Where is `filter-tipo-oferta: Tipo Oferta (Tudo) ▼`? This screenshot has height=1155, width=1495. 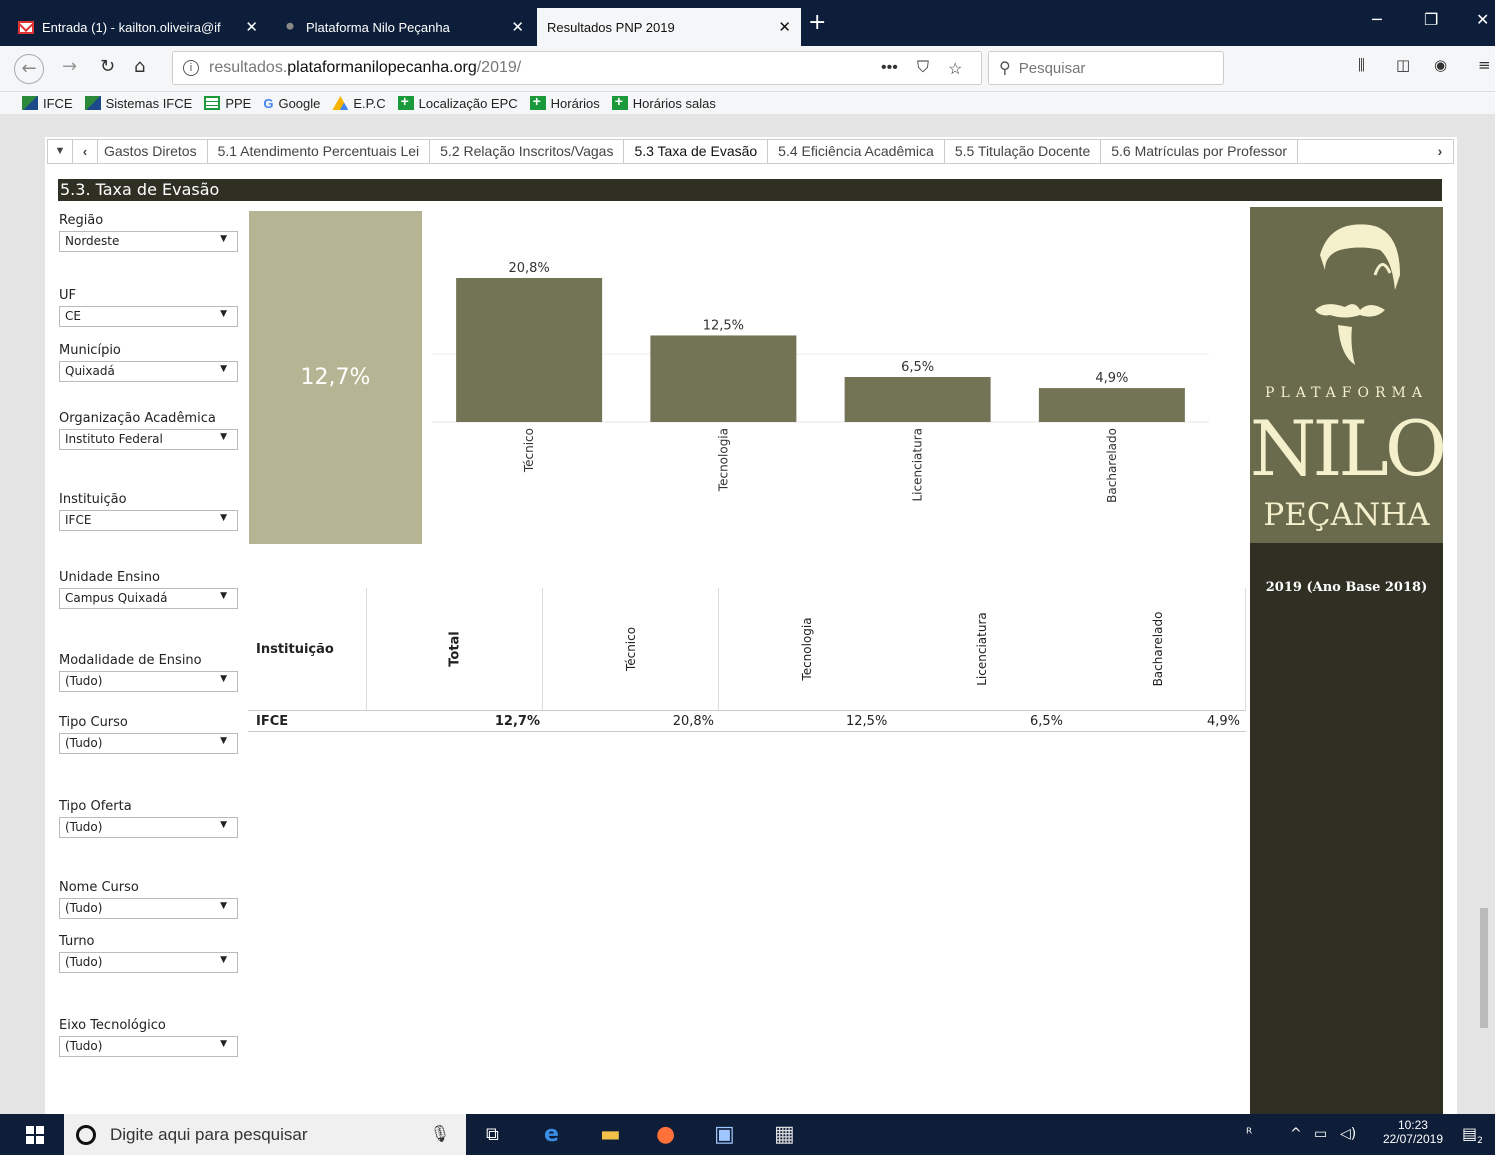 filter-tipo-oferta: Tipo Oferta (Tudo) ▼ is located at coordinates (149, 818).